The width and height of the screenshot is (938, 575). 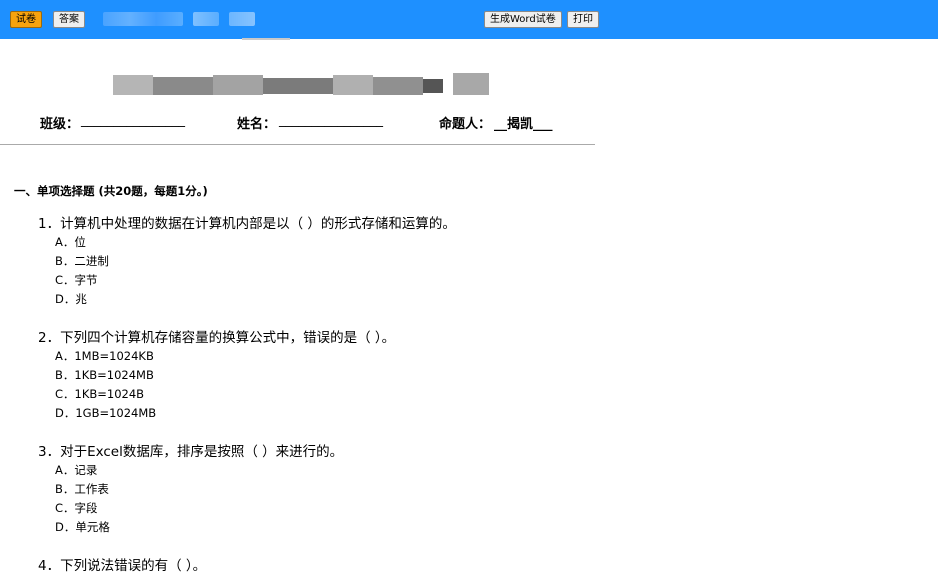 What do you see at coordinates (111, 191) in the screenshot?
I see `section-title: 一、单项选择题 (共20题，每题1分。)` at bounding box center [111, 191].